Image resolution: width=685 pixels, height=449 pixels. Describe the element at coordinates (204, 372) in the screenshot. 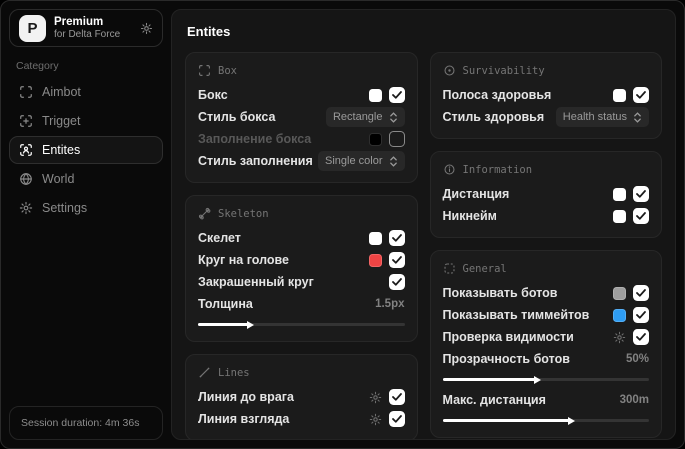

I see `line-icon` at that location.